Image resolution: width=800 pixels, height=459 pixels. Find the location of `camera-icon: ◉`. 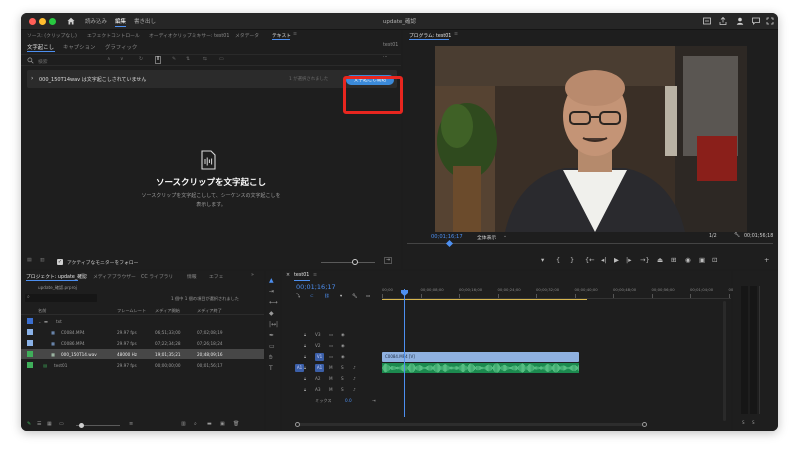

camera-icon: ◉ is located at coordinates (688, 260).